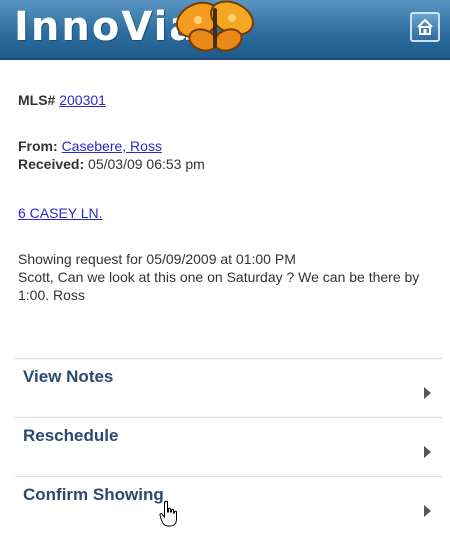  I want to click on app-header: InnoVia, so click(225, 30).